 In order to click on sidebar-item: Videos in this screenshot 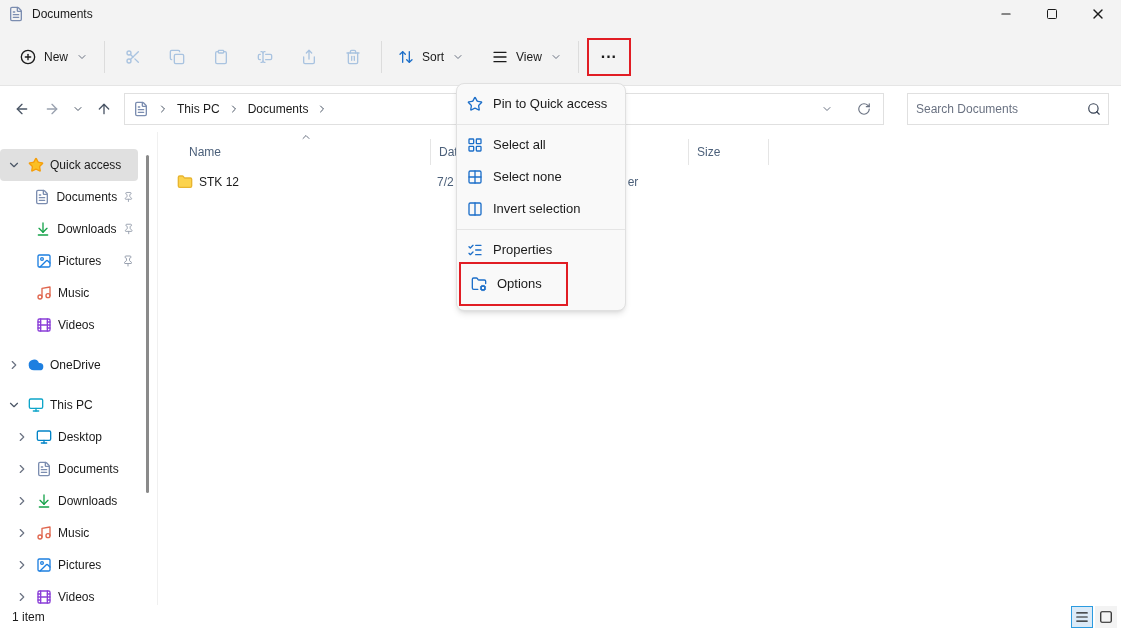, I will do `click(69, 325)`.